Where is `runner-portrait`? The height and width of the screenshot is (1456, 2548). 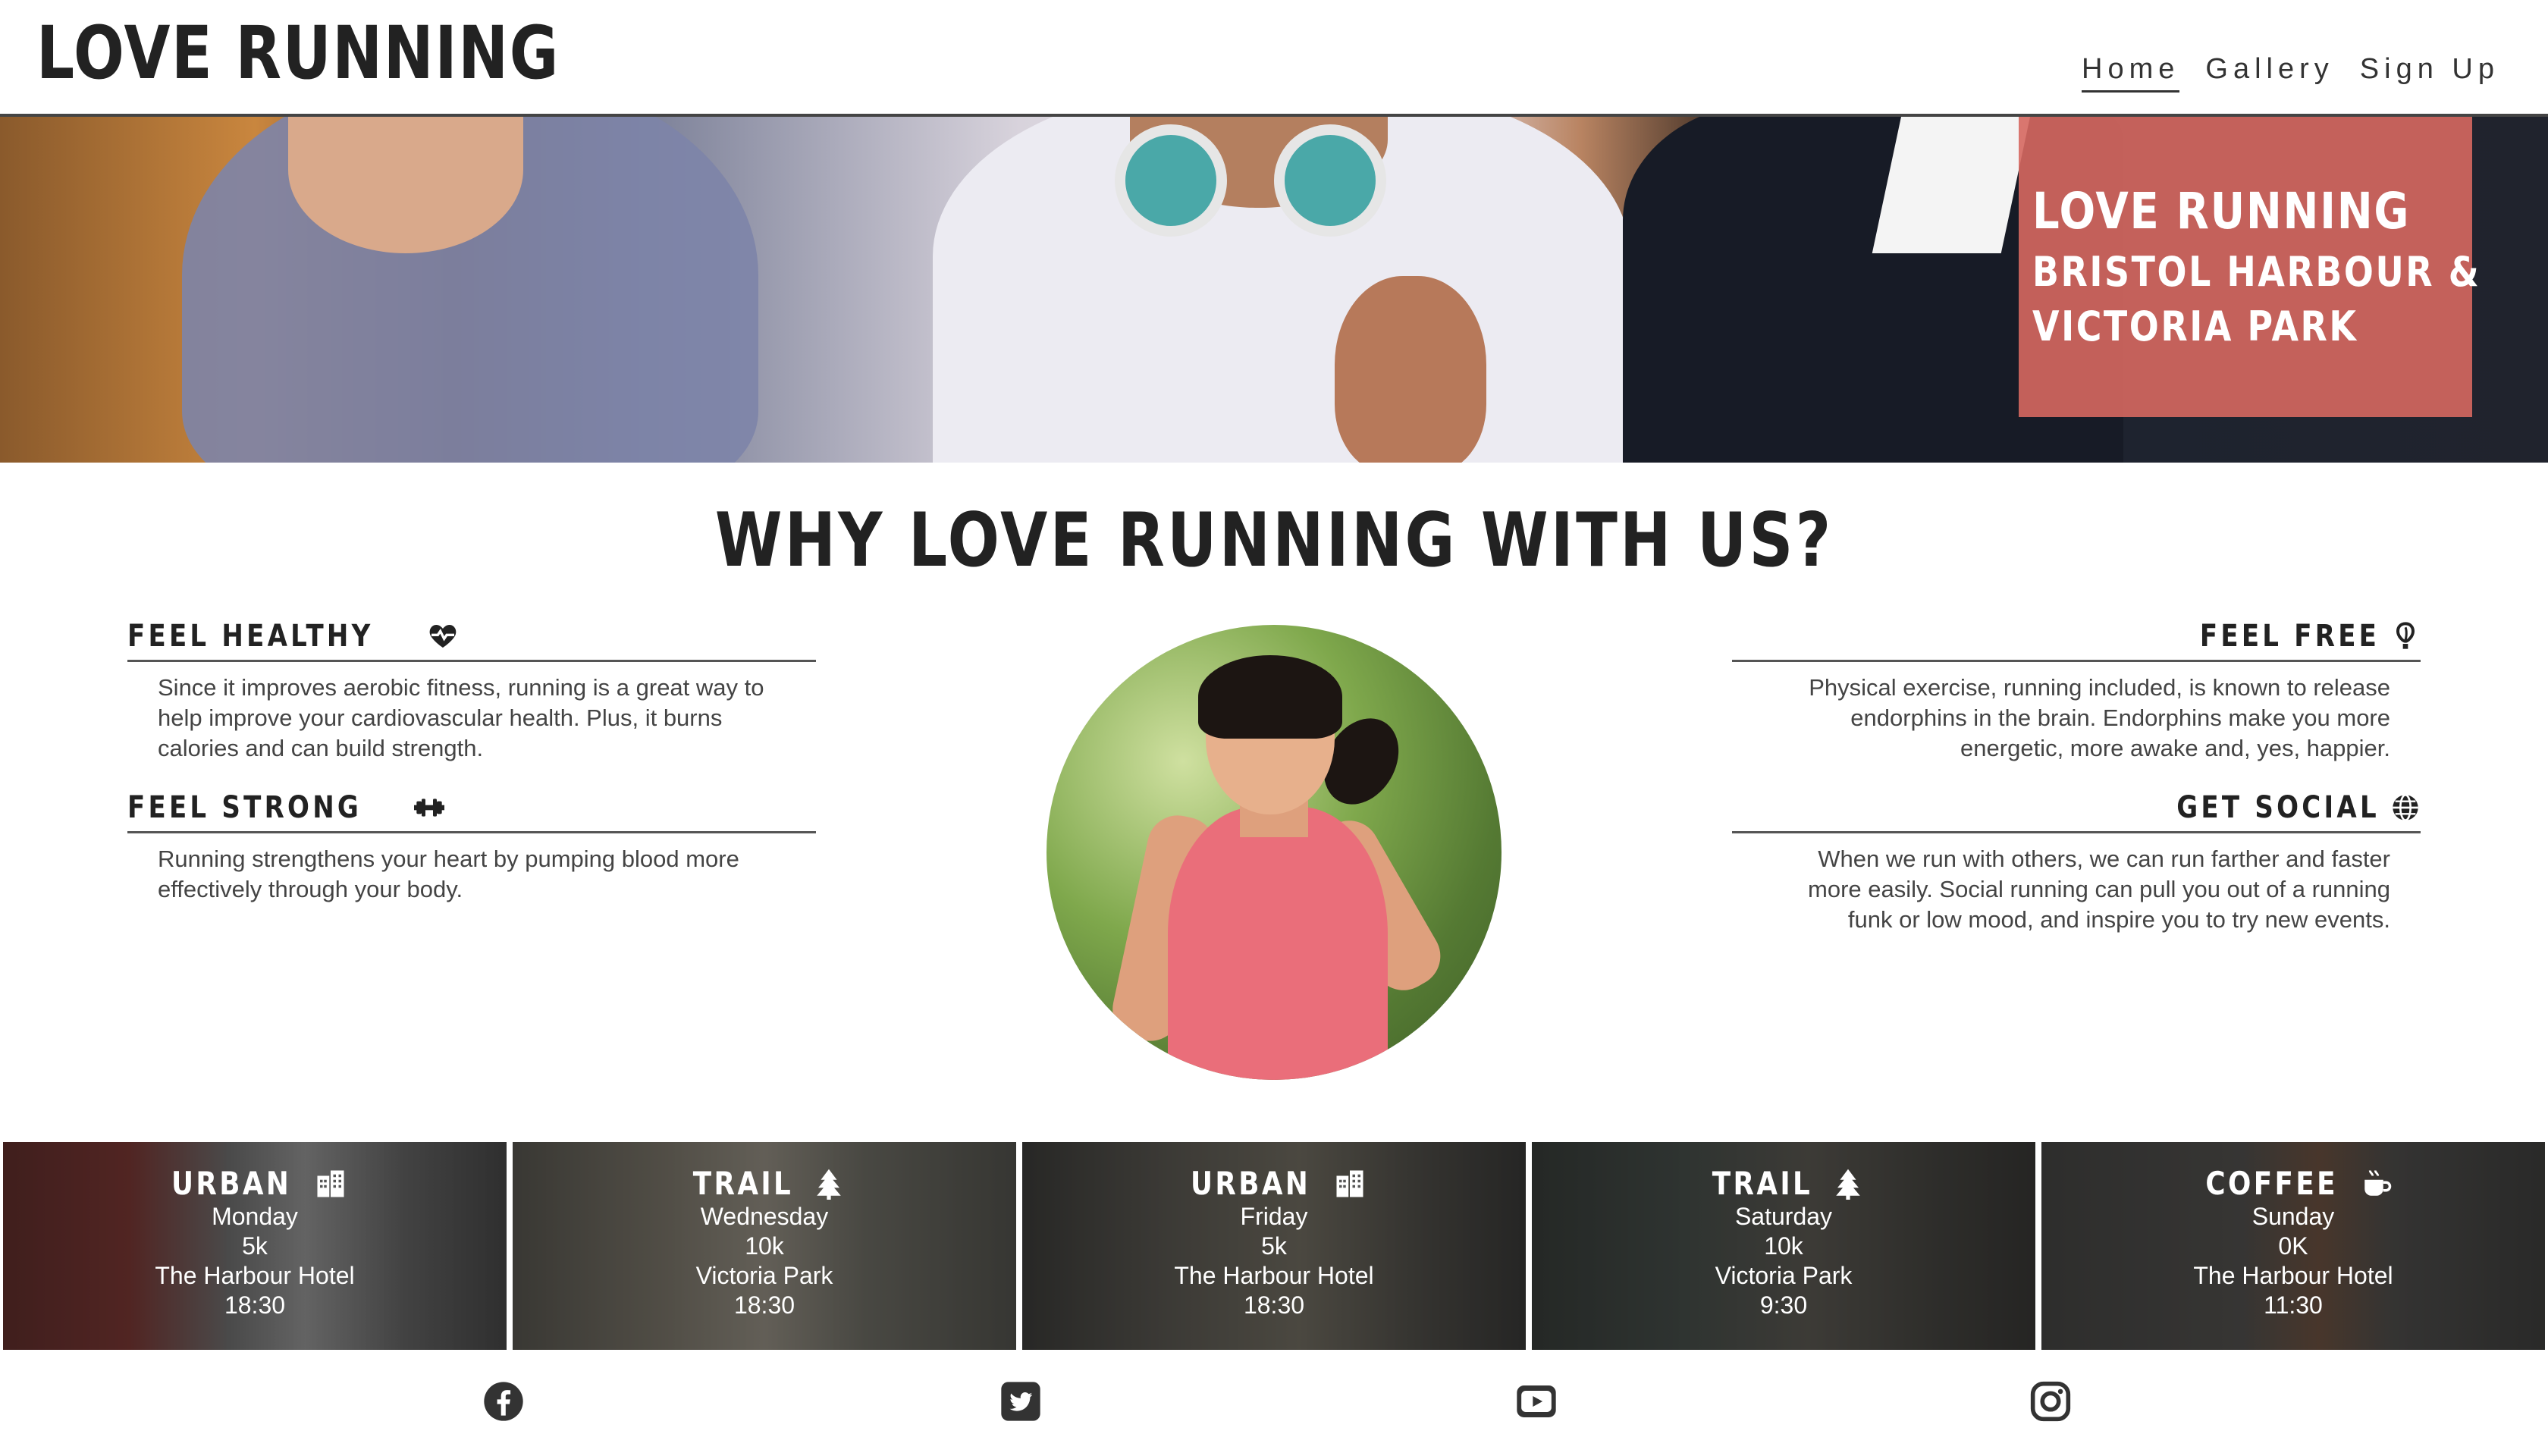
runner-portrait is located at coordinates (1274, 852).